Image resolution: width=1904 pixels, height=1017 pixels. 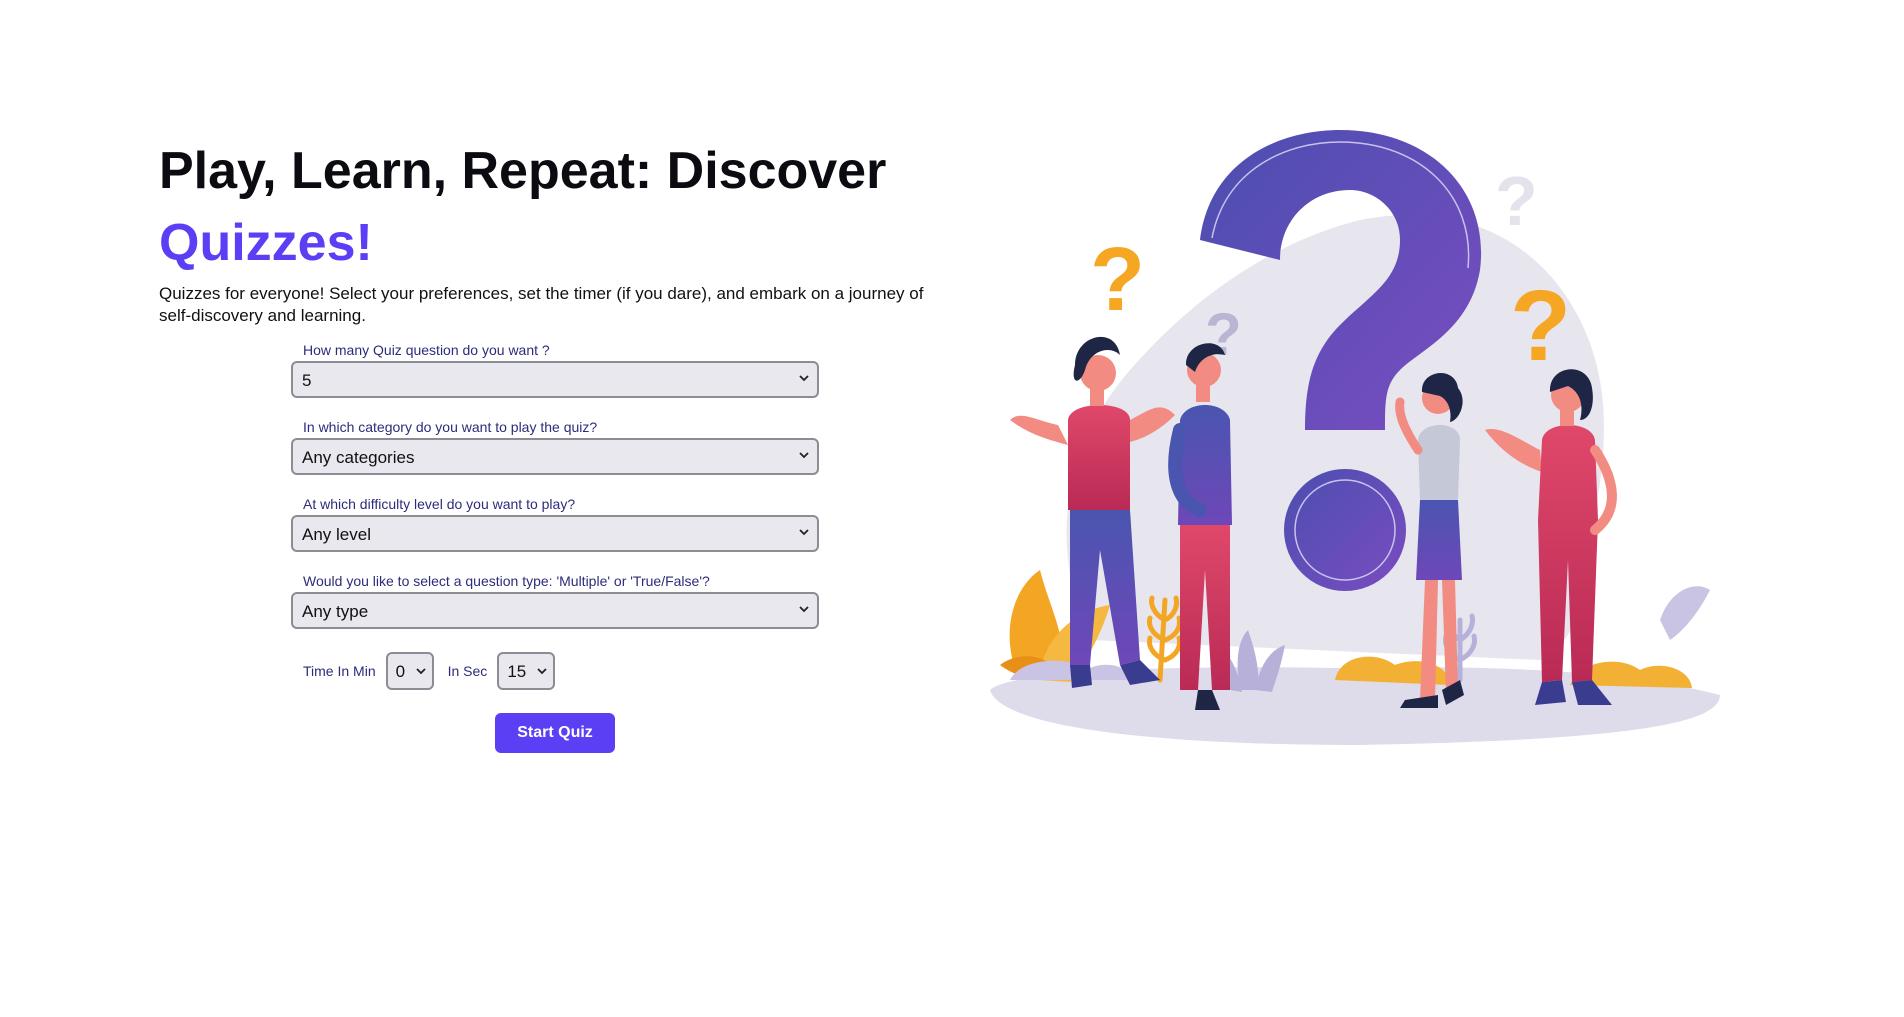 I want to click on timer-sec-label: In Sec, so click(x=467, y=671).